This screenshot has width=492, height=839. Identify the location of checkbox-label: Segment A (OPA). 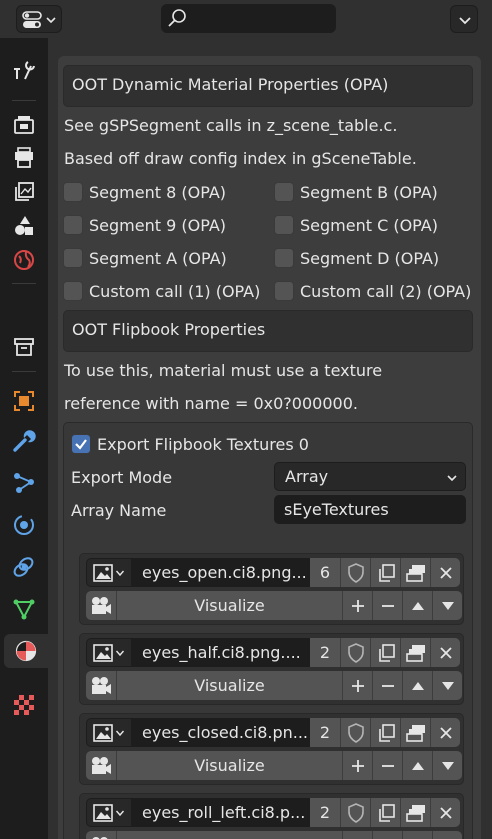
(158, 258).